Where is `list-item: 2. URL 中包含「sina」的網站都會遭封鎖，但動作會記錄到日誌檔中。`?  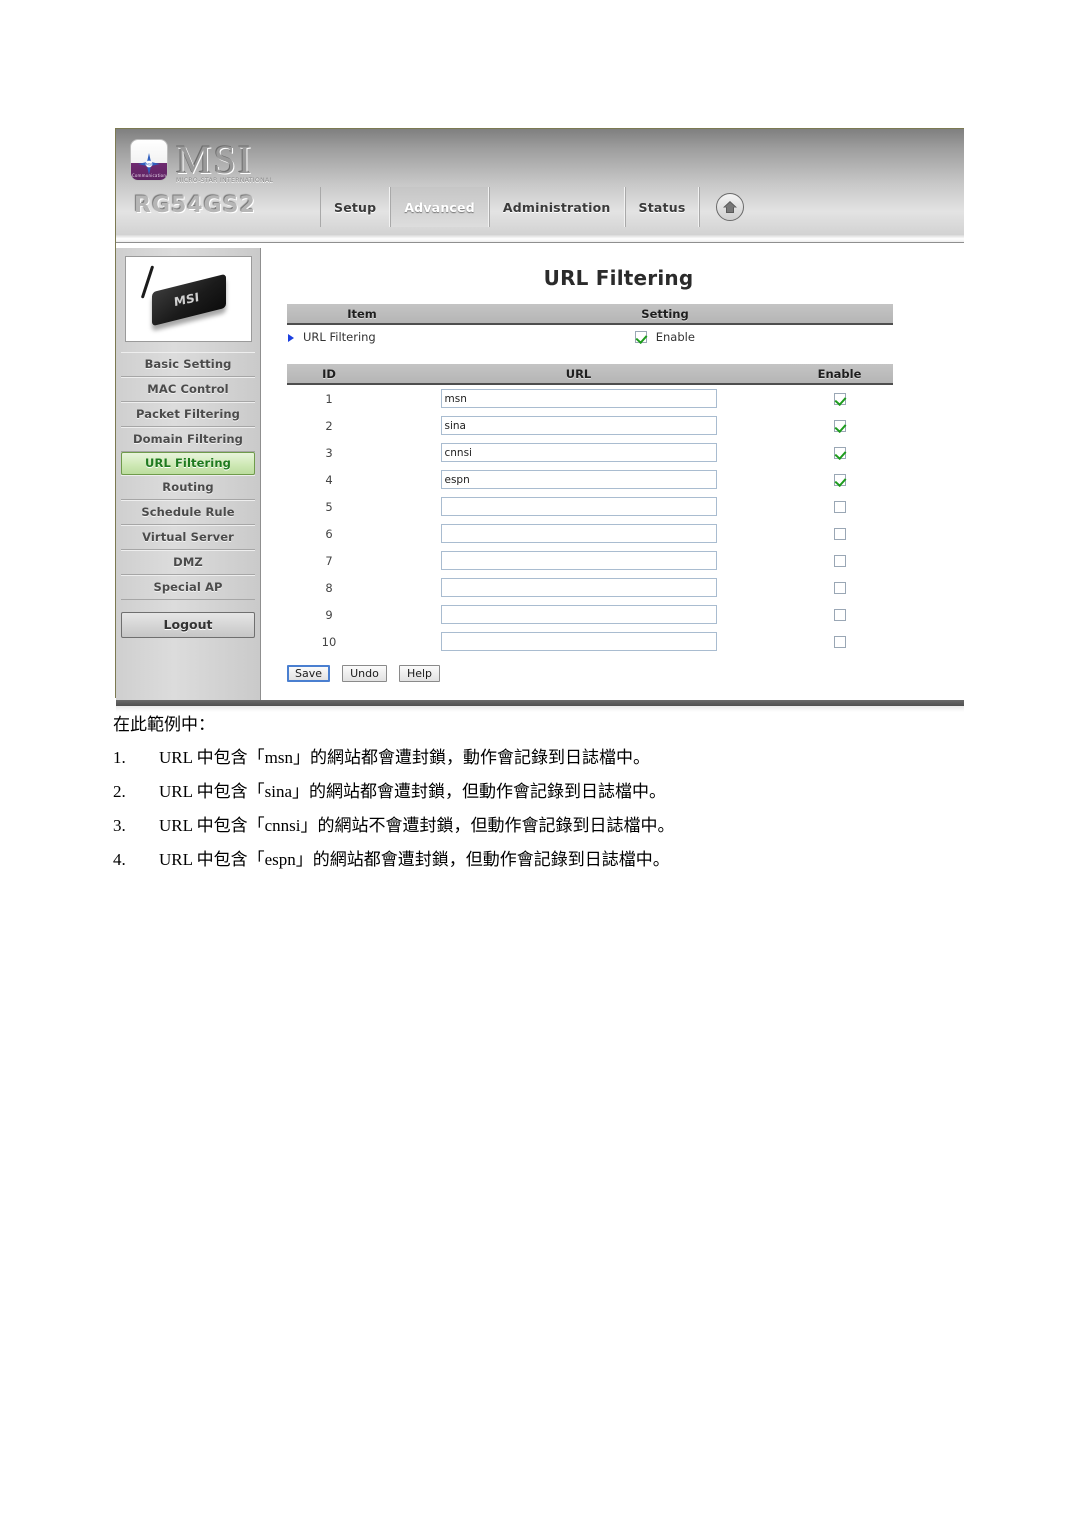 list-item: 2. URL 中包含「sina」的網站都會遭封鎖，但動作會記錄到日誌檔中。 is located at coordinates (543, 791).